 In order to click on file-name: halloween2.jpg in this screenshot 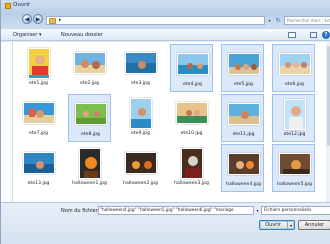, I will do `click(140, 183)`.